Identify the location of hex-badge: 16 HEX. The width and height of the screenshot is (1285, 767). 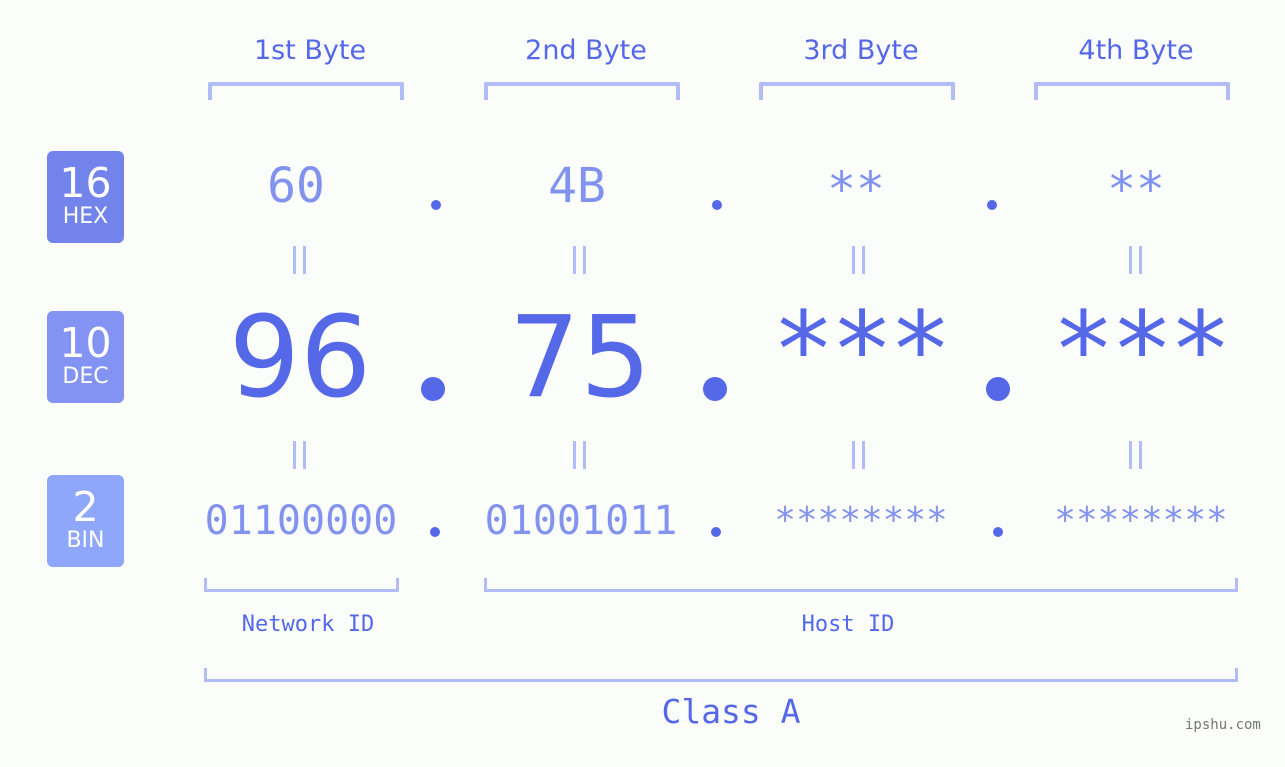
(85, 197).